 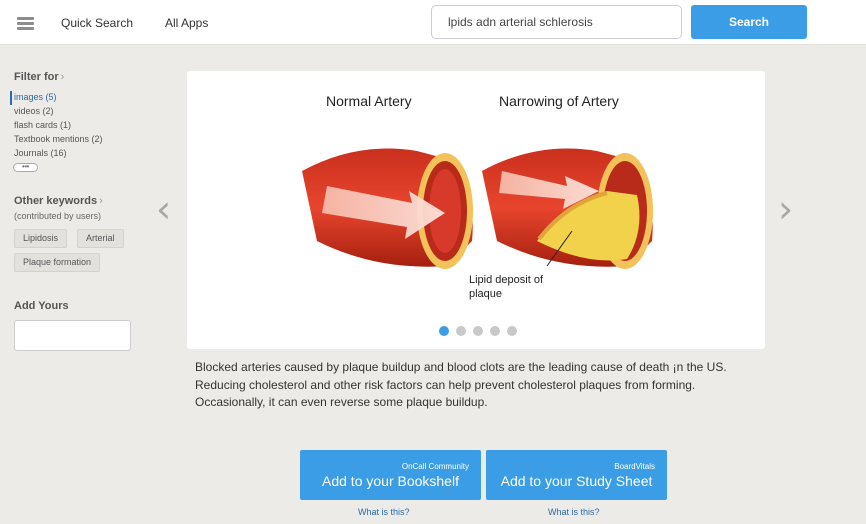 I want to click on narrowing-artery-label: Narrowing of Artery, so click(x=559, y=101).